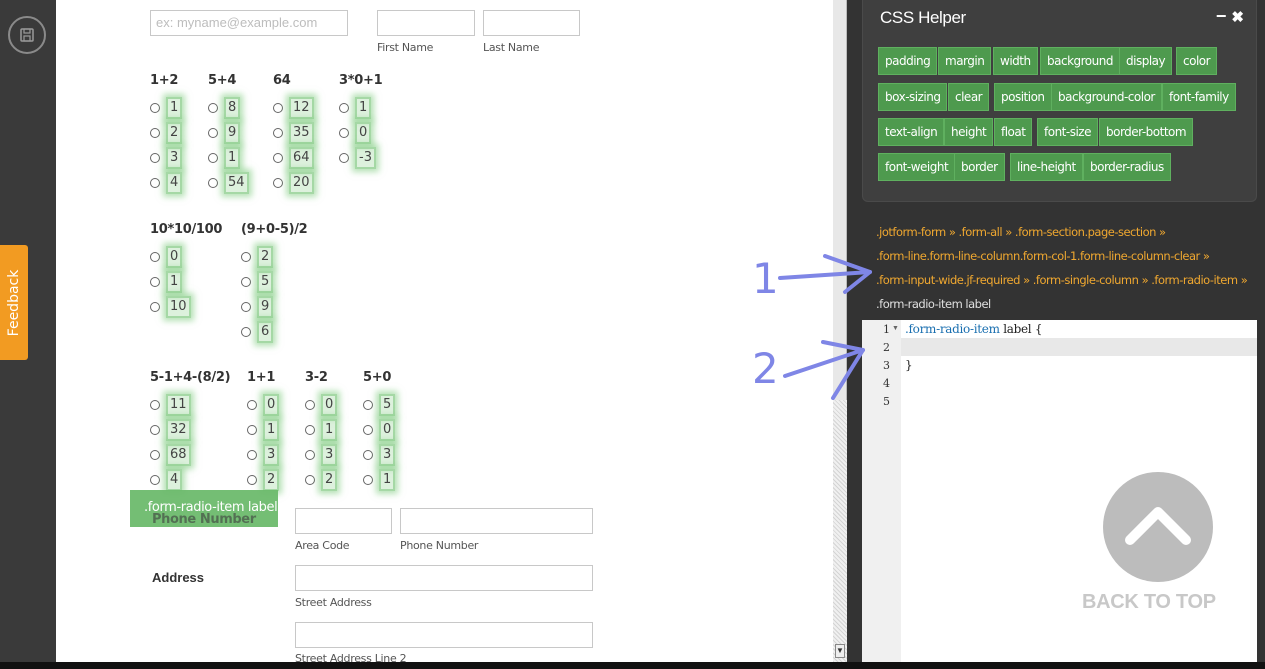 The width and height of the screenshot is (1265, 669). I want to click on radio-option: -3, so click(357, 158).